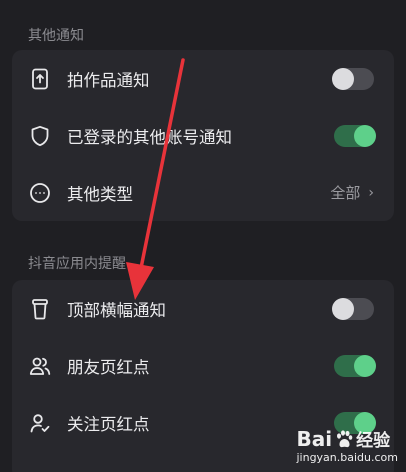 This screenshot has width=406, height=472. What do you see at coordinates (108, 80) in the screenshot?
I see `row-label: 拍作品通知` at bounding box center [108, 80].